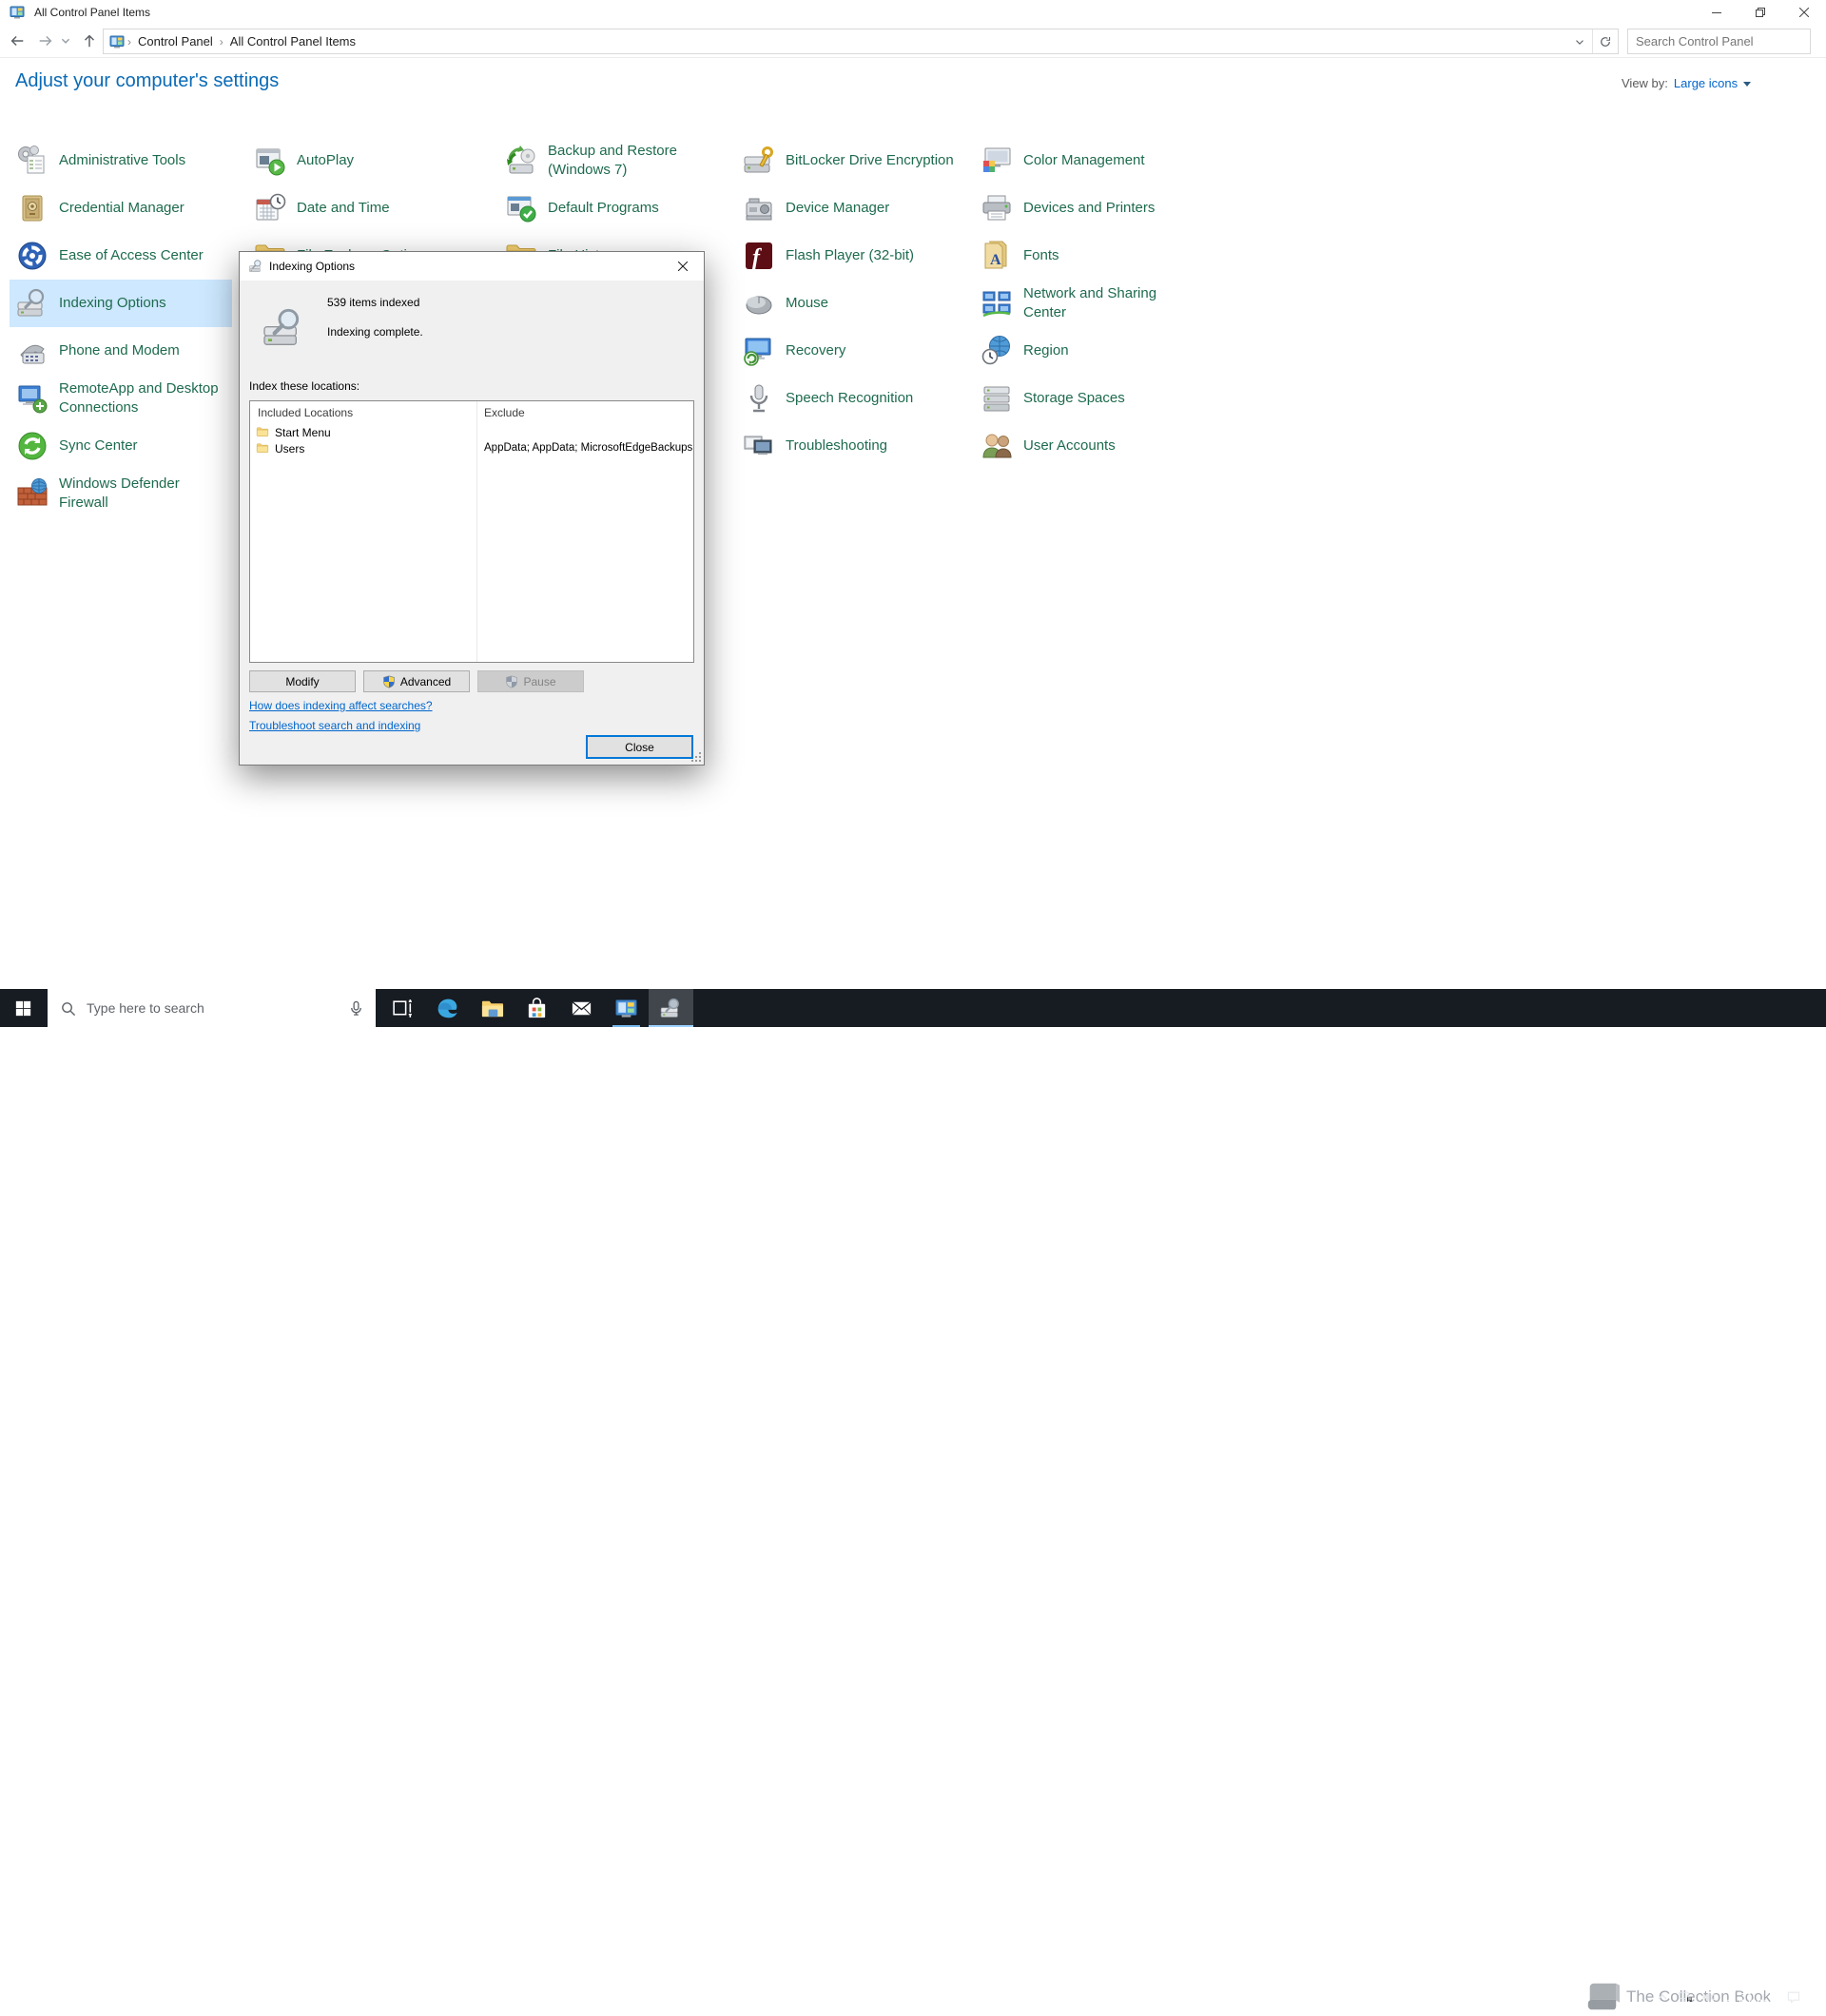  I want to click on location-name: Start Menu, so click(303, 432).